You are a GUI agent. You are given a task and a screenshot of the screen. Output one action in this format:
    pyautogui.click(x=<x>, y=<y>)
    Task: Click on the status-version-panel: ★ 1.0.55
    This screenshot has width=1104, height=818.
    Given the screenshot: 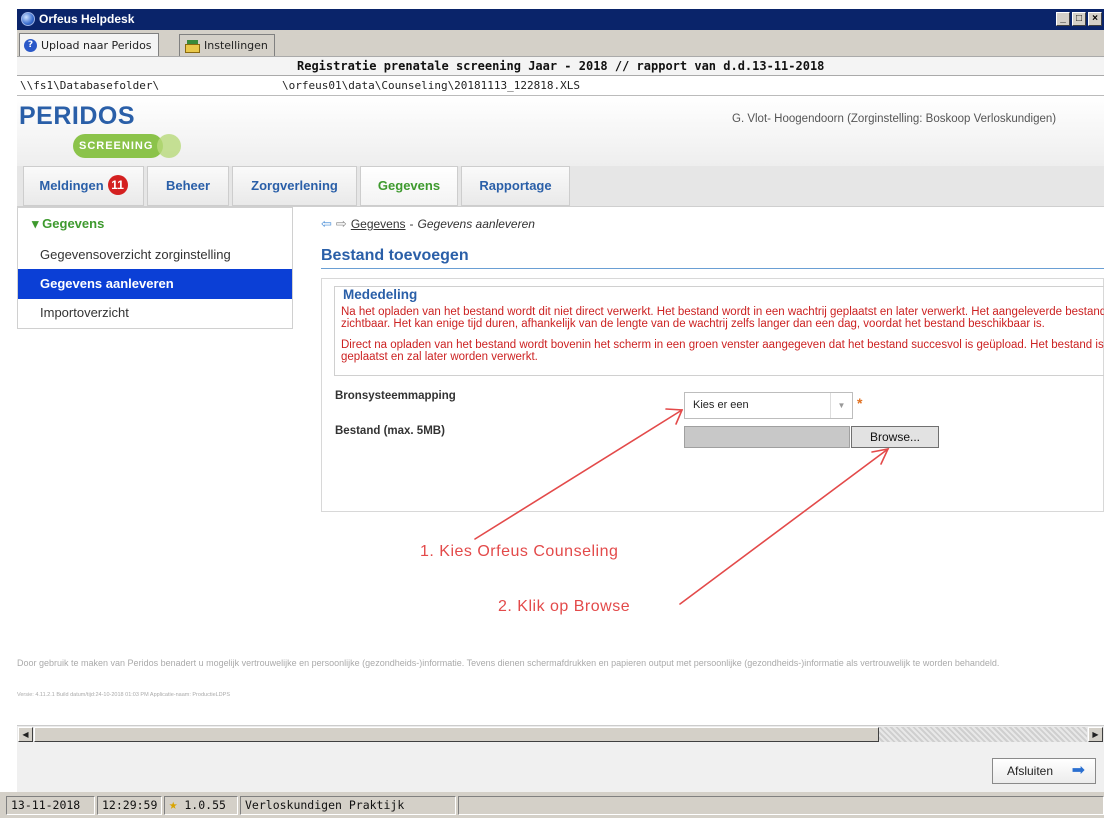 What is the action you would take?
    pyautogui.click(x=201, y=805)
    